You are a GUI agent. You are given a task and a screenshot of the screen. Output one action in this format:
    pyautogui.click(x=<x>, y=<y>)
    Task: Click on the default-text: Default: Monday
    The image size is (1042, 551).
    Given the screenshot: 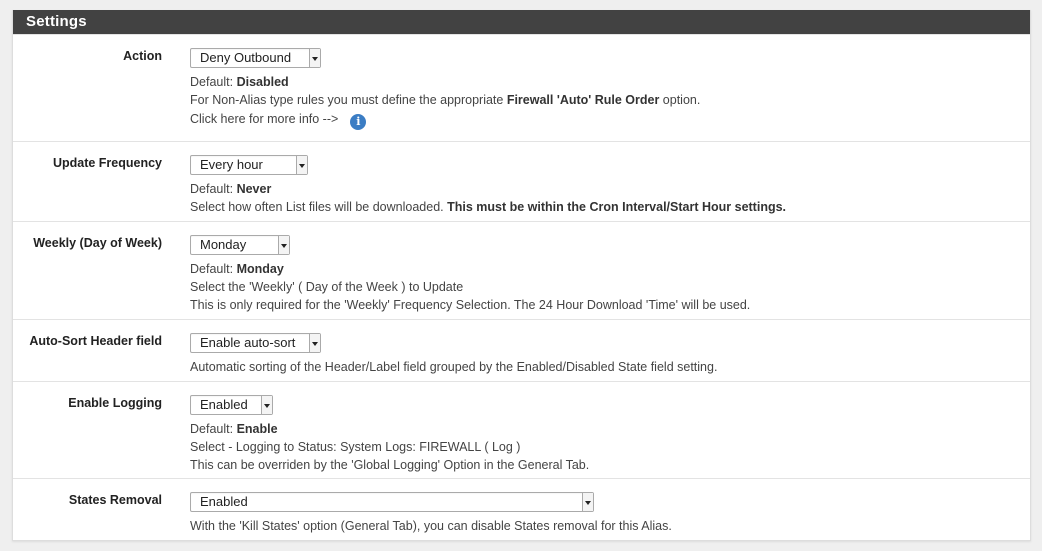 What is the action you would take?
    pyautogui.click(x=237, y=269)
    